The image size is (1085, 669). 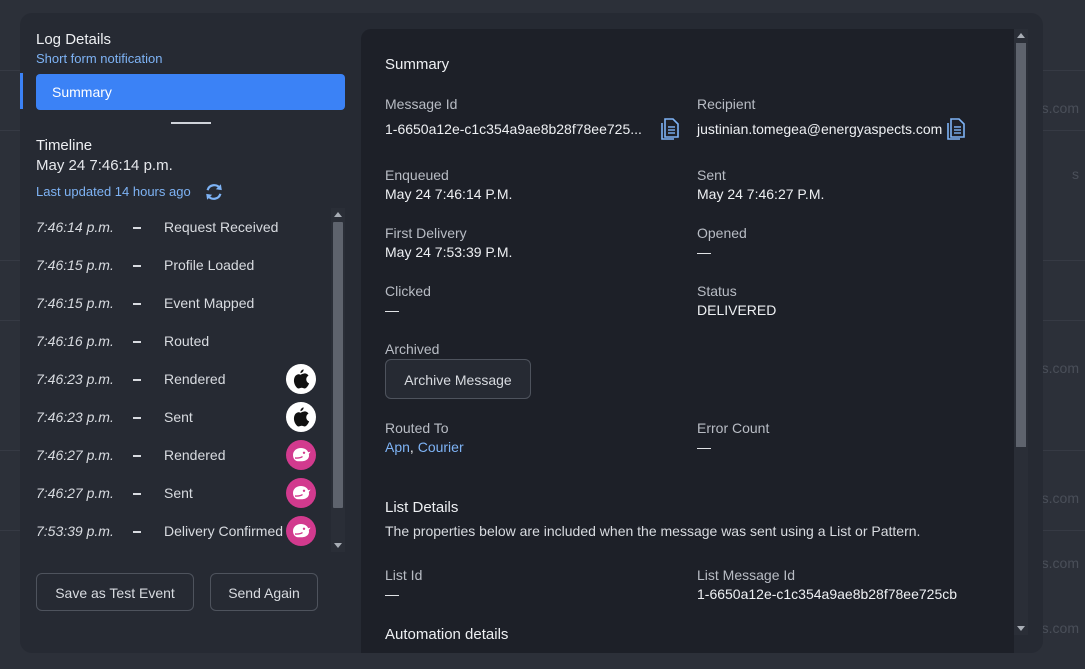 I want to click on timeline-row: 7:46:23 p.m. Sent, so click(x=170, y=417).